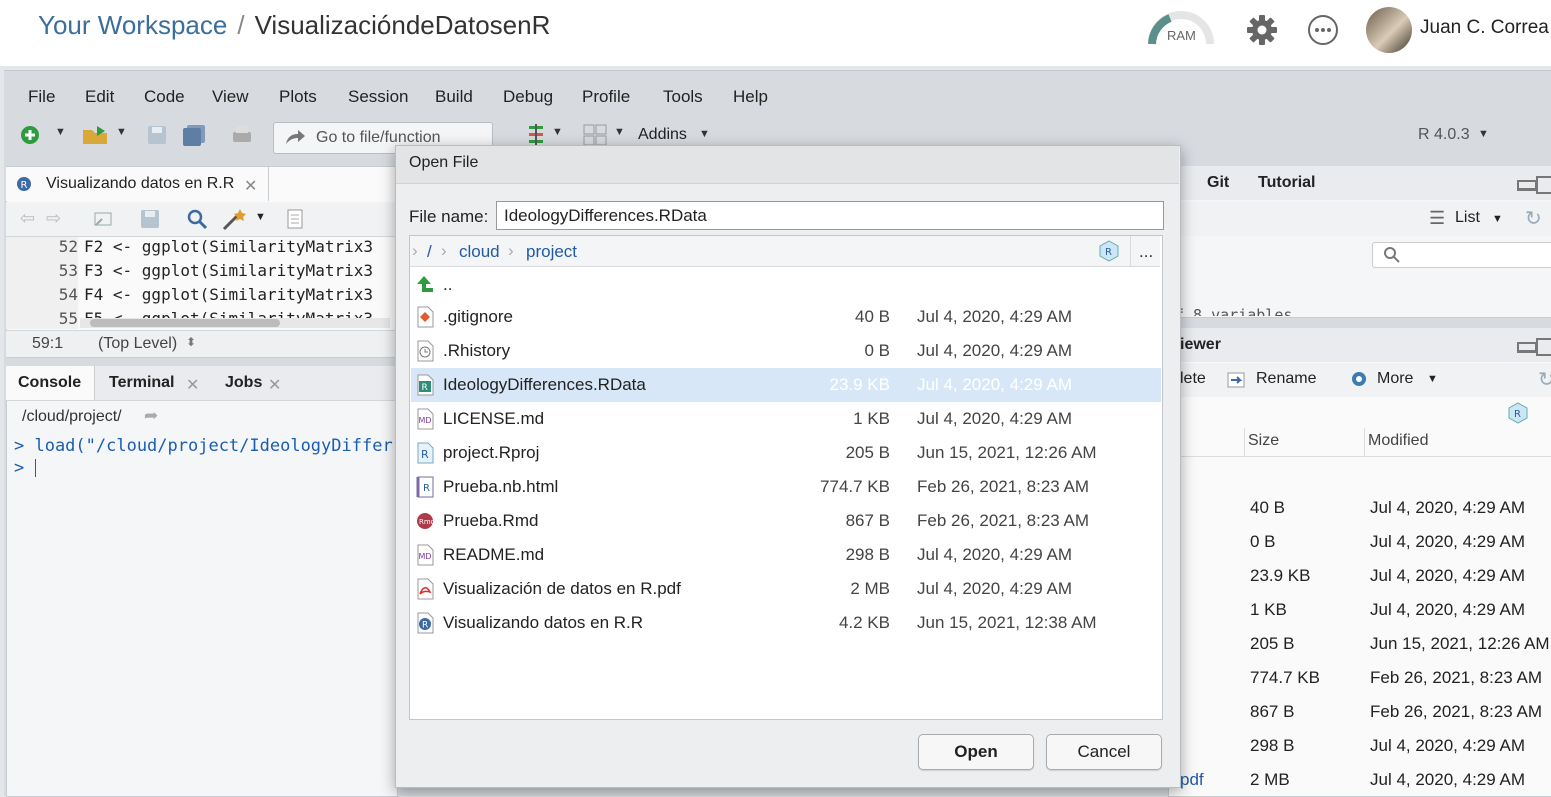  I want to click on menu-debug: Debug, so click(528, 97).